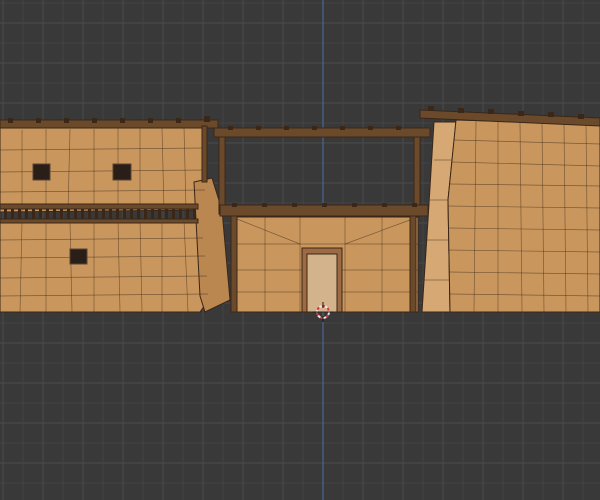  I want to click on courtyard-post-right-lower, so click(413, 263).